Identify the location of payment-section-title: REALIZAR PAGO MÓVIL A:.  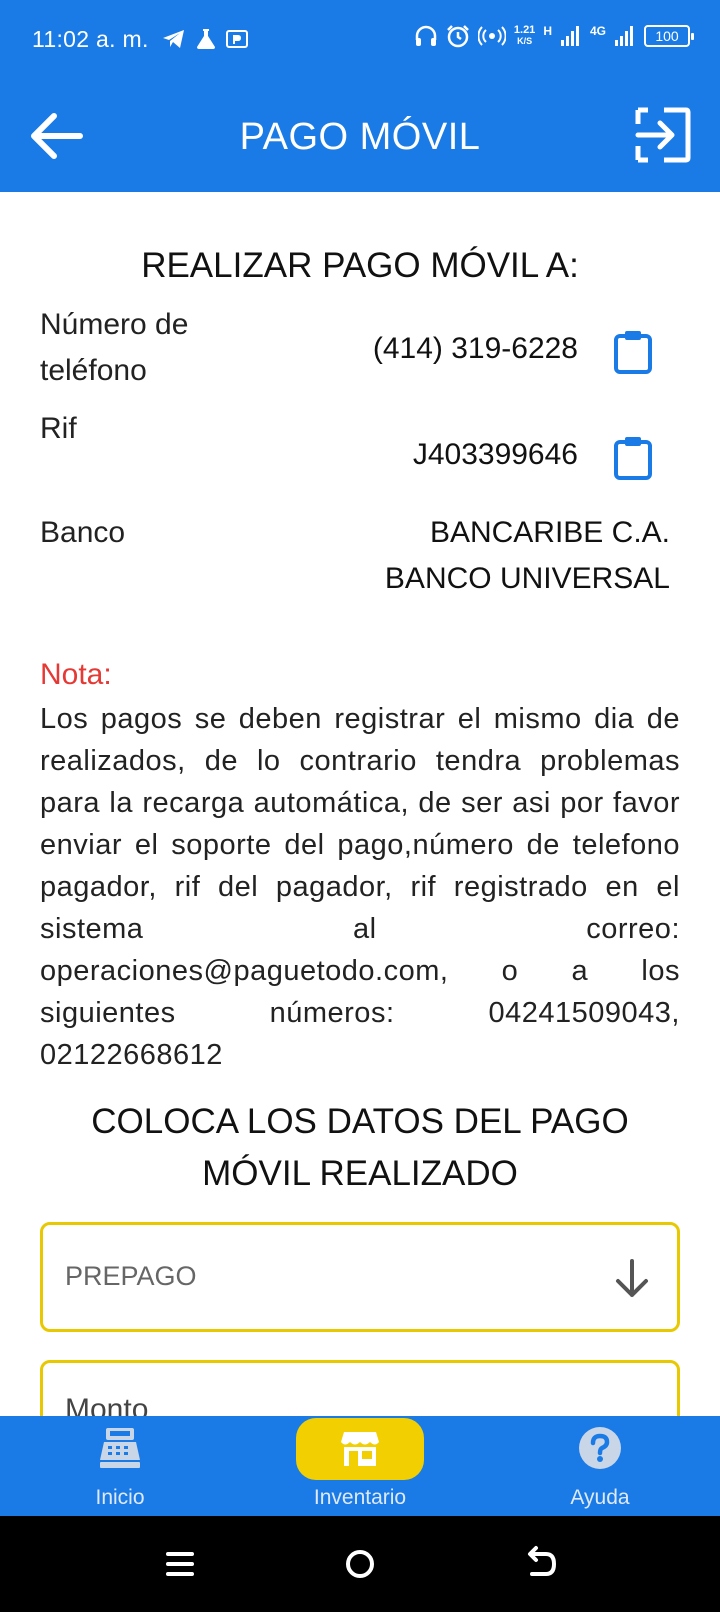
(360, 265).